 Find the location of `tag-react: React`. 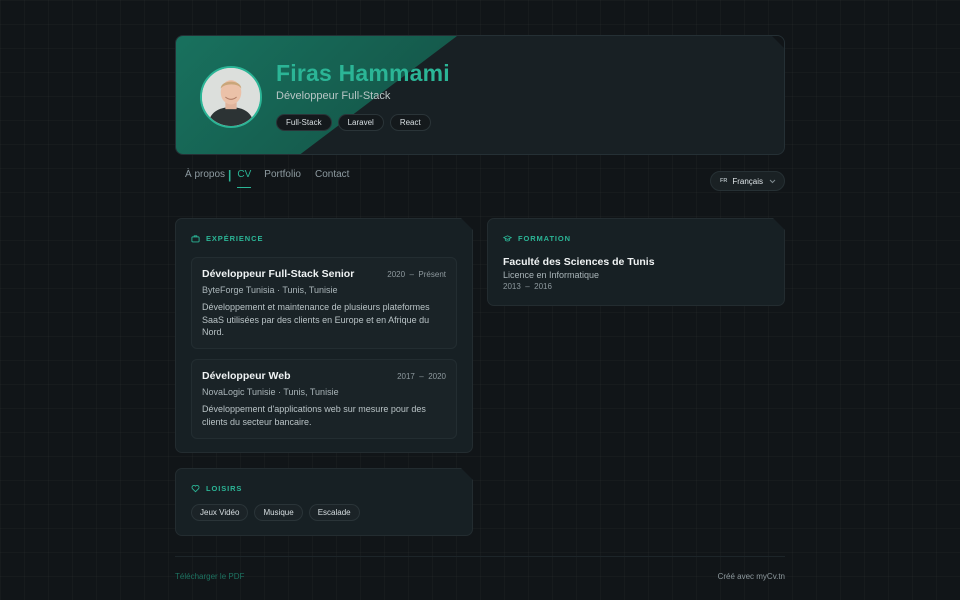

tag-react: React is located at coordinates (410, 122).